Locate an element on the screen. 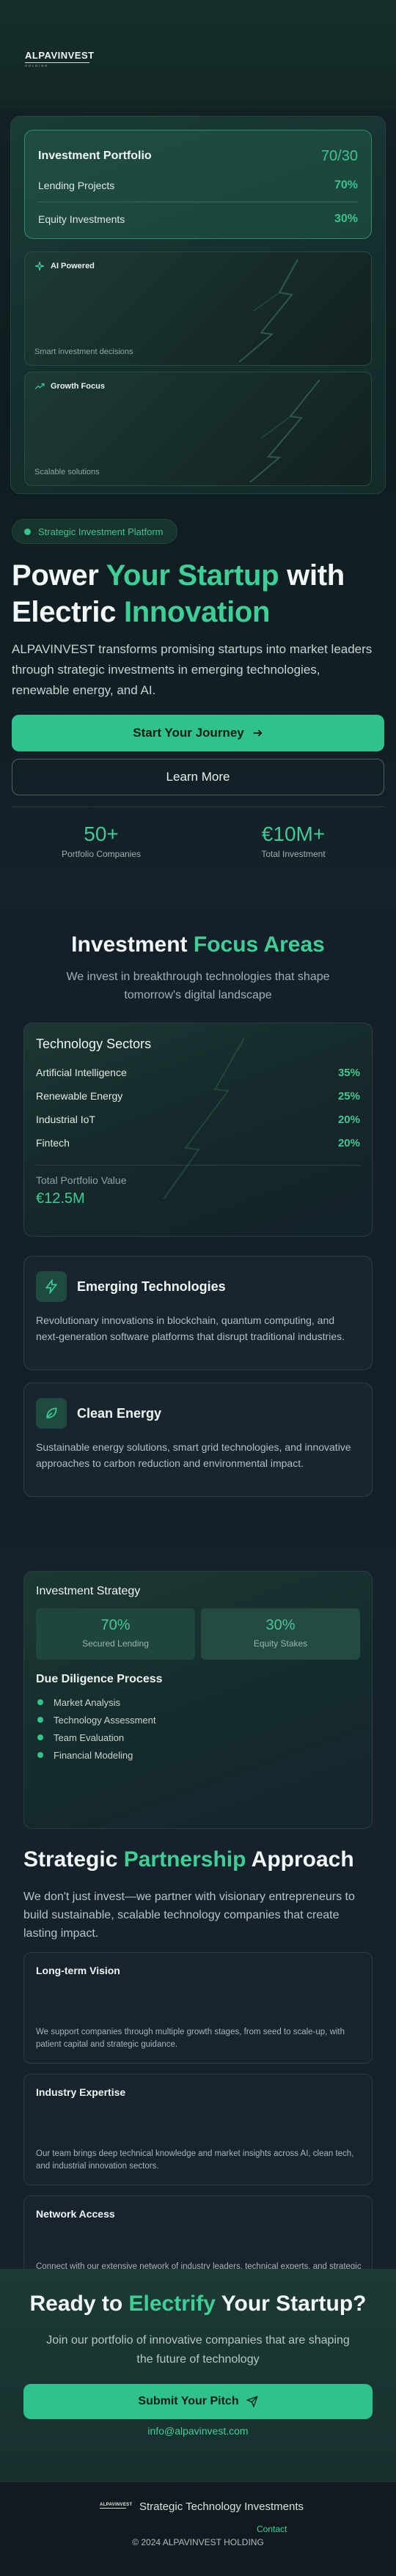  start-journey-button: Start Your Journey is located at coordinates (198, 733).